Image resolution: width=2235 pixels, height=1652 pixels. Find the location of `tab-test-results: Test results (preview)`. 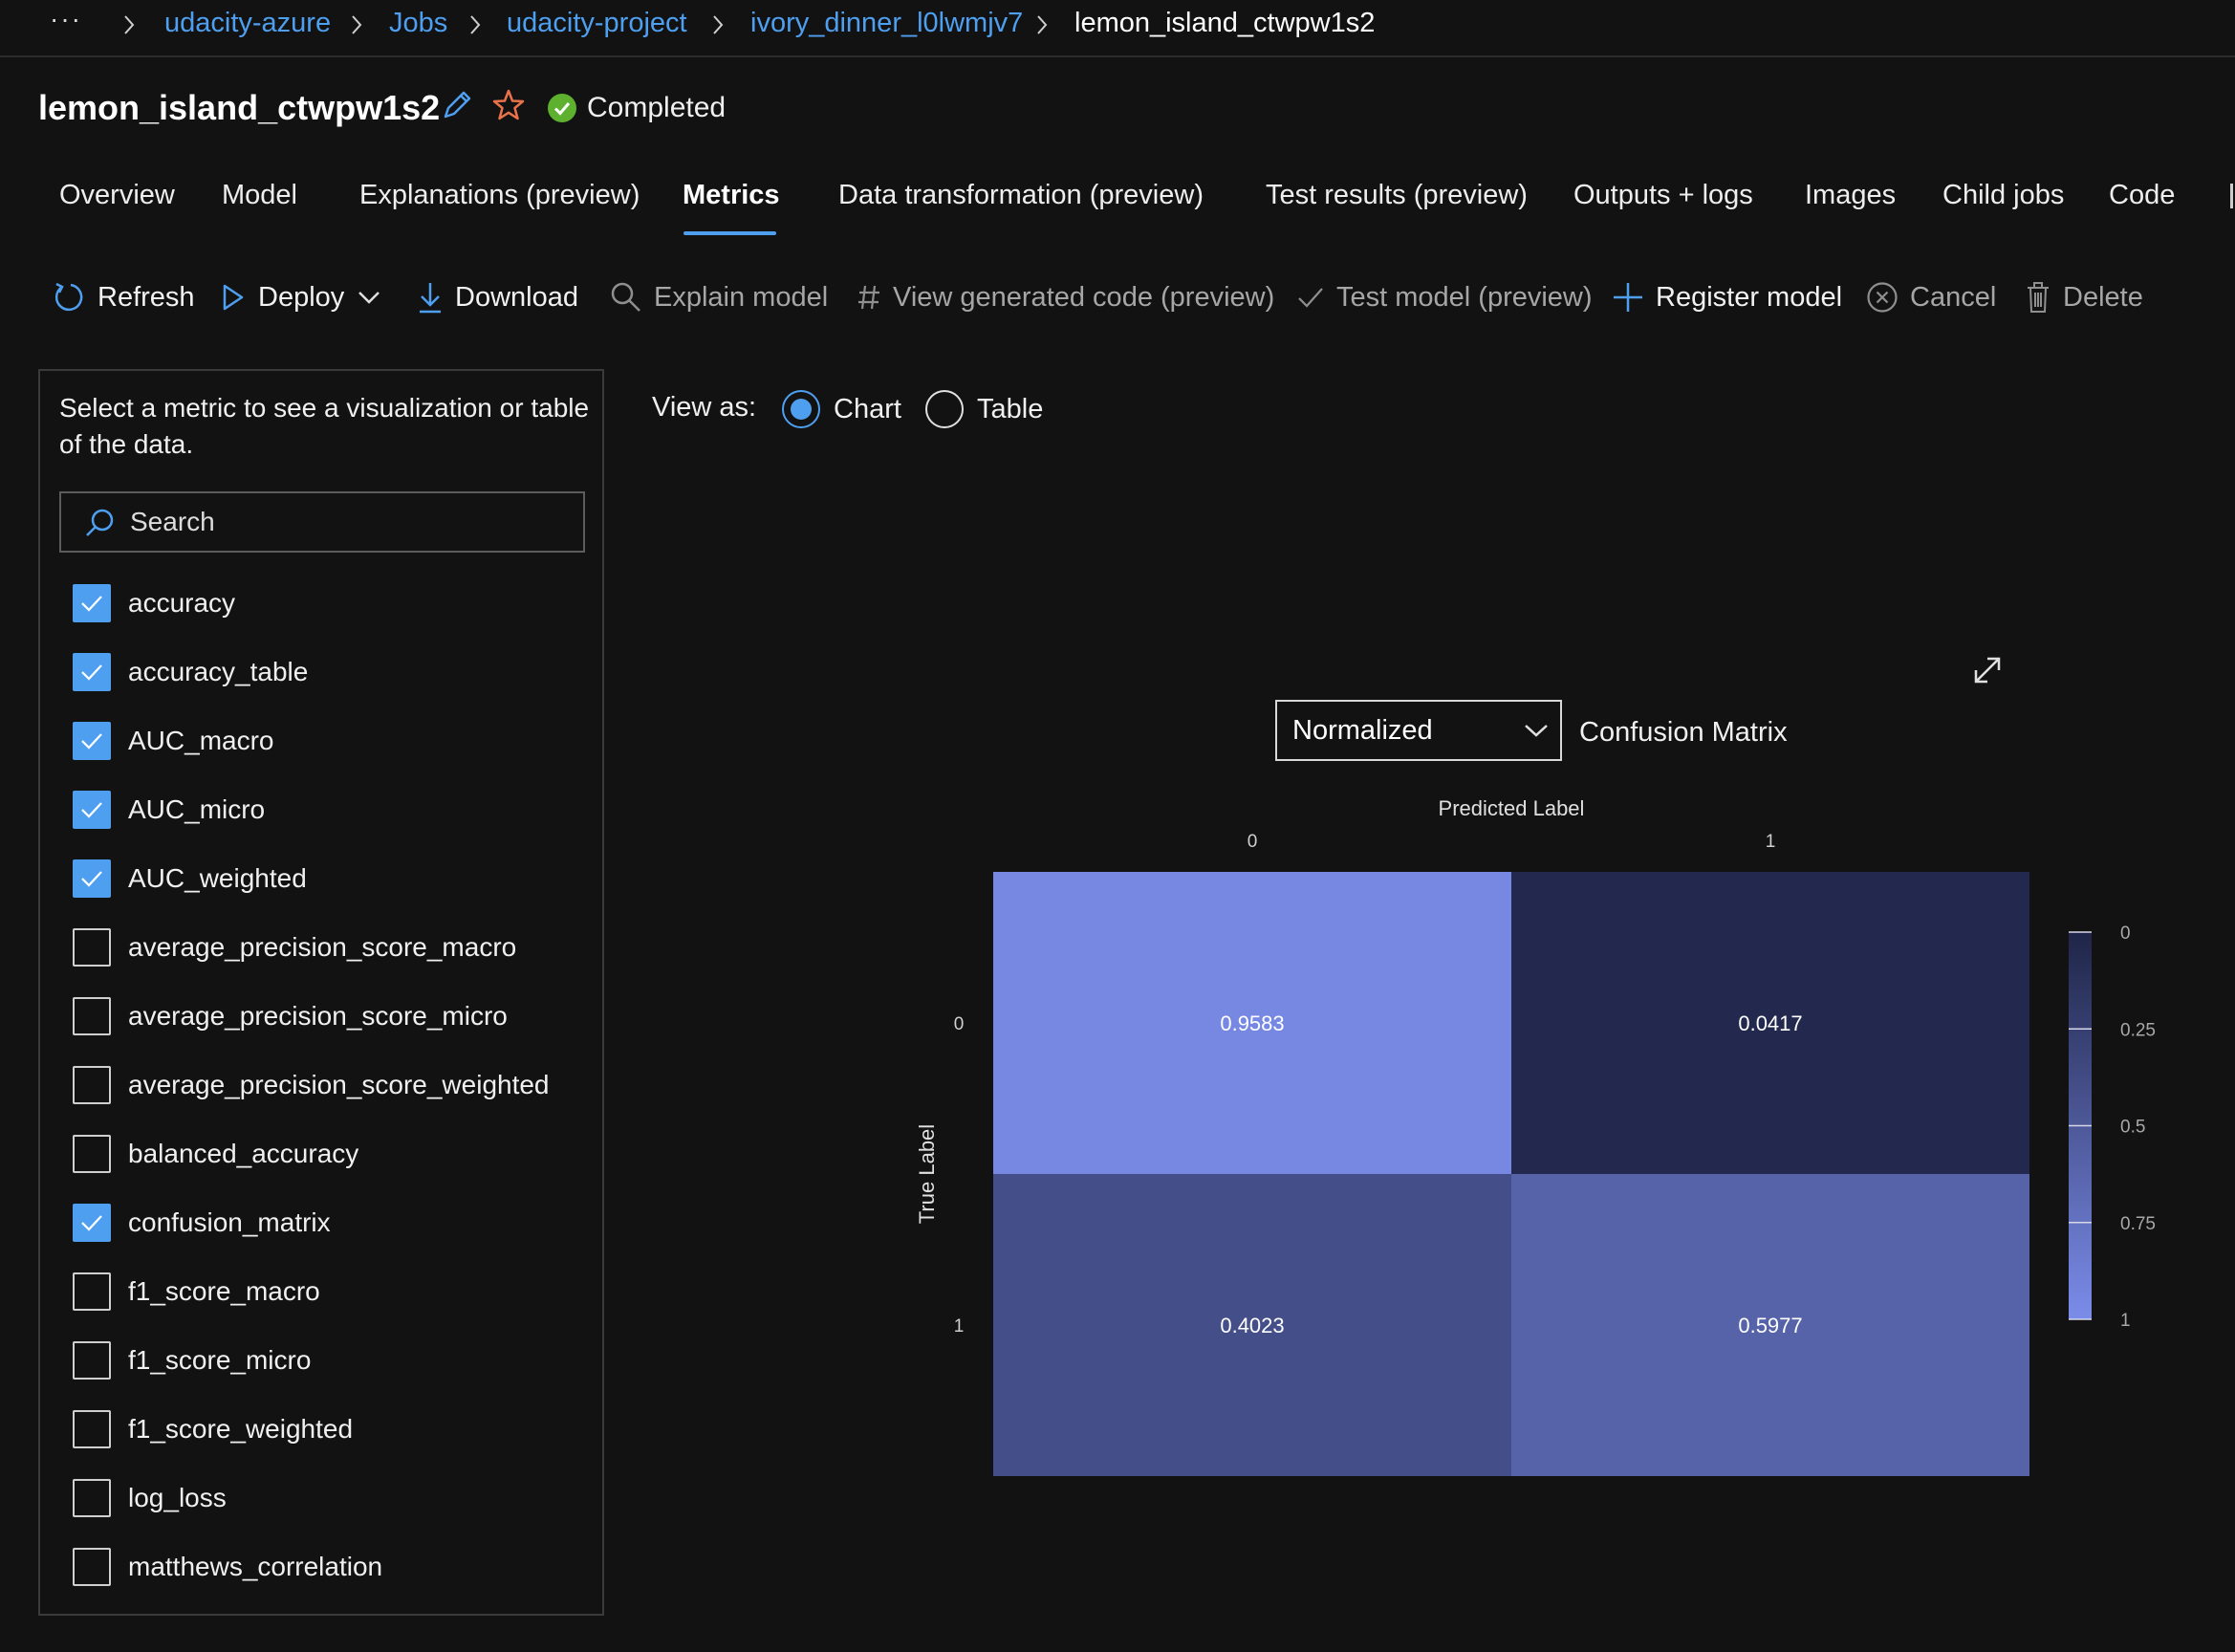

tab-test-results: Test results (preview) is located at coordinates (1397, 195).